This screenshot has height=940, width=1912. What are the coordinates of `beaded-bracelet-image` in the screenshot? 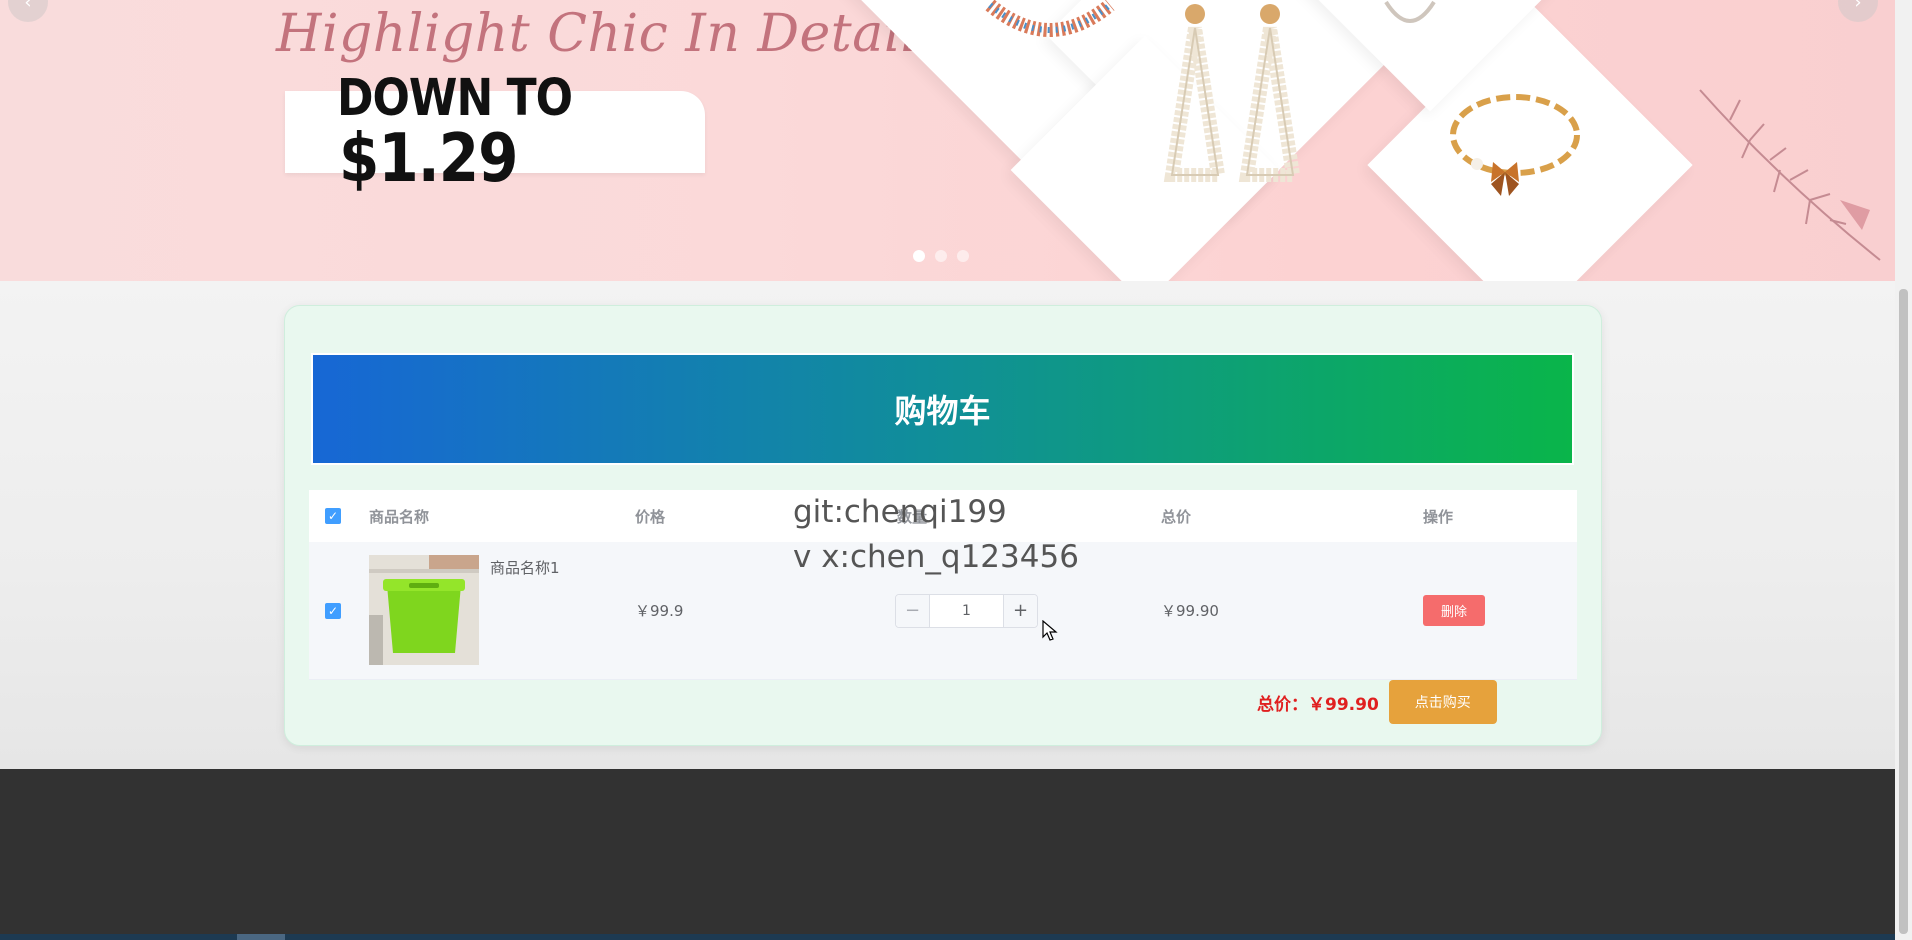 It's located at (1050, 18).